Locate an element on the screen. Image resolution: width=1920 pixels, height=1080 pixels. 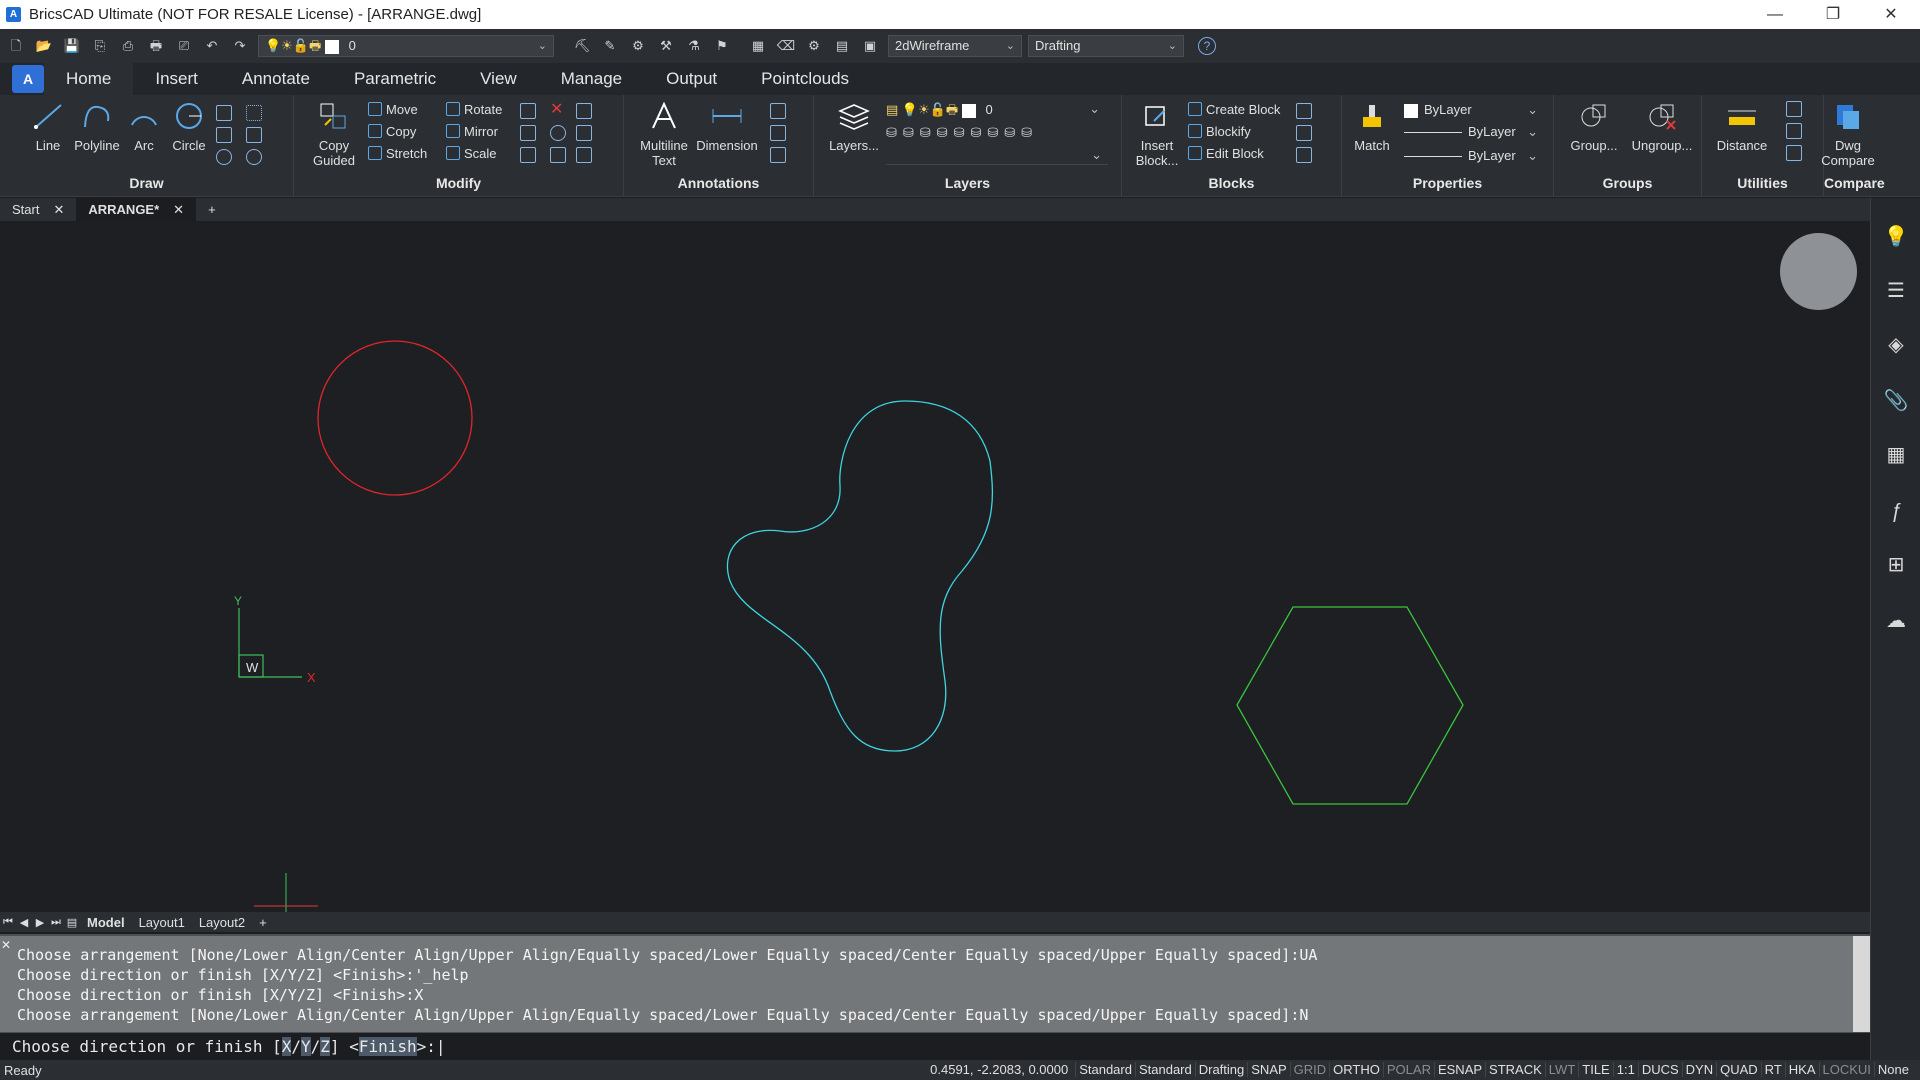
lineweight-dropdown: ByLayer ⌄ is located at coordinates (1471, 155).